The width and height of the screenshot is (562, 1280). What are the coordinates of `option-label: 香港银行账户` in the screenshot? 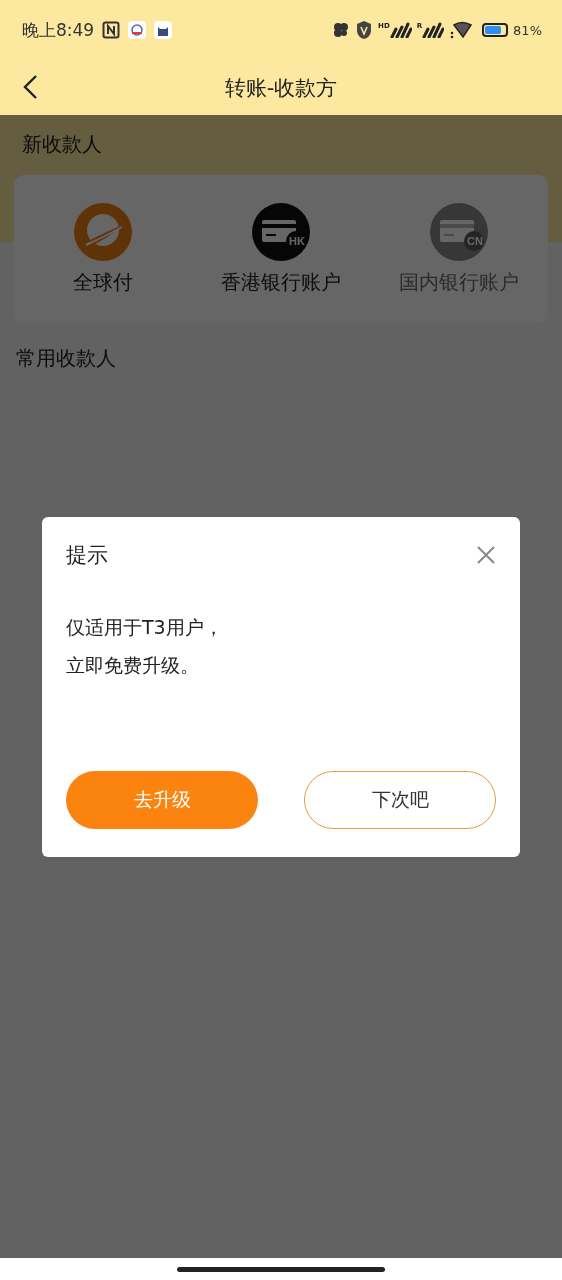 It's located at (281, 282).